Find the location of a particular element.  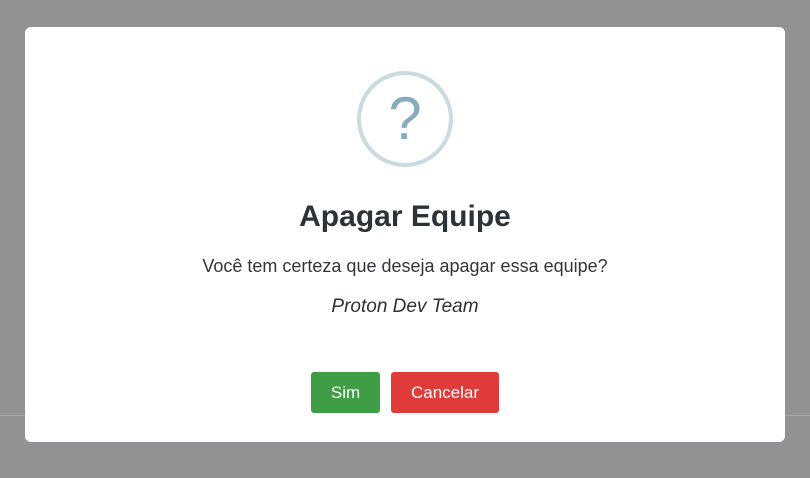

question-mark-glyph: ? is located at coordinates (405, 118).